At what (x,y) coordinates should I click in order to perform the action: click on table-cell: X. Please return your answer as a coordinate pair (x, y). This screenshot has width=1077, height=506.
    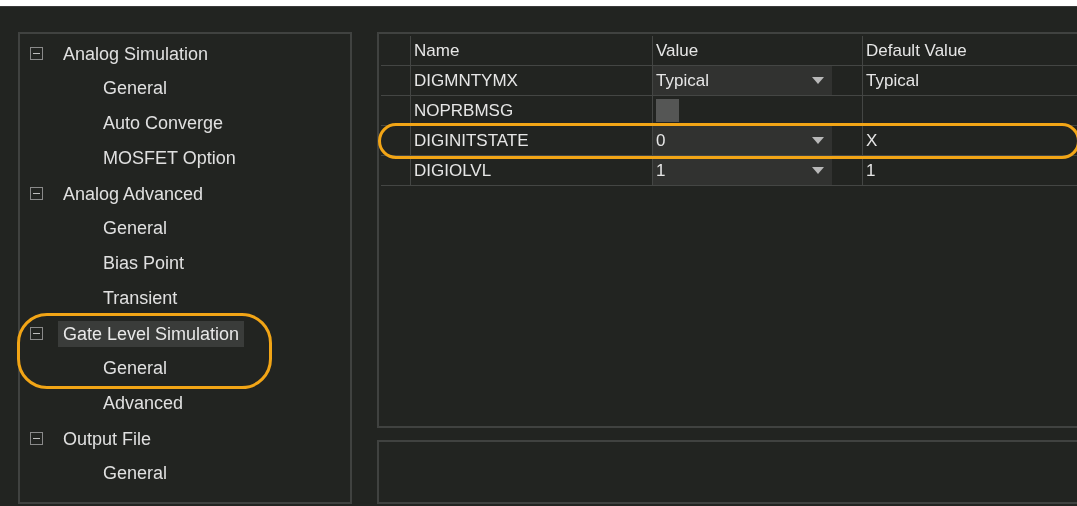
    Looking at the image, I should click on (970, 141).